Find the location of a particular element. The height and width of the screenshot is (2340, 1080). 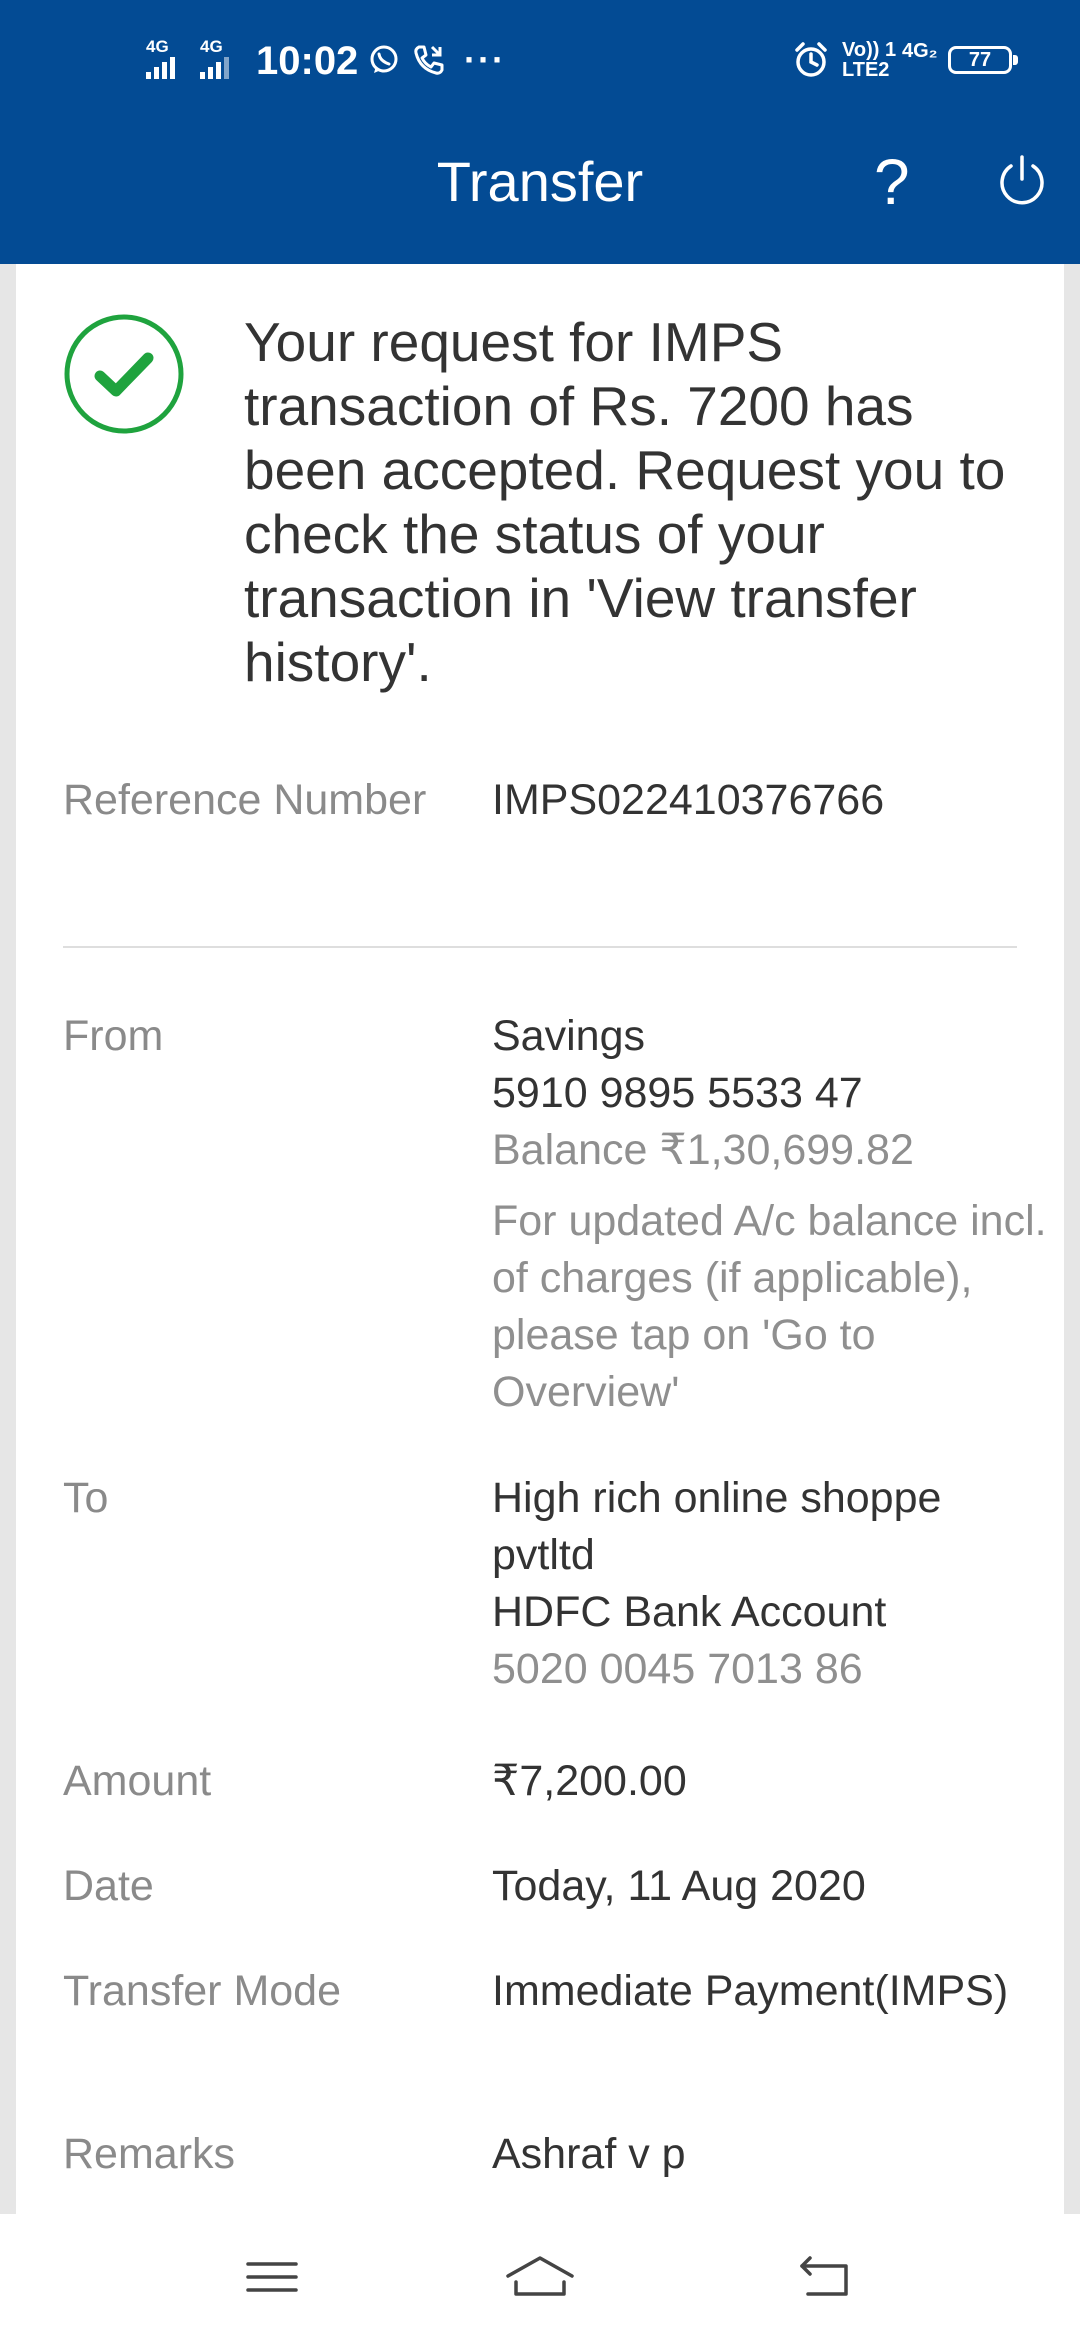

from-balance: Balance ₹1,30,699.82 is located at coordinates (703, 1150).